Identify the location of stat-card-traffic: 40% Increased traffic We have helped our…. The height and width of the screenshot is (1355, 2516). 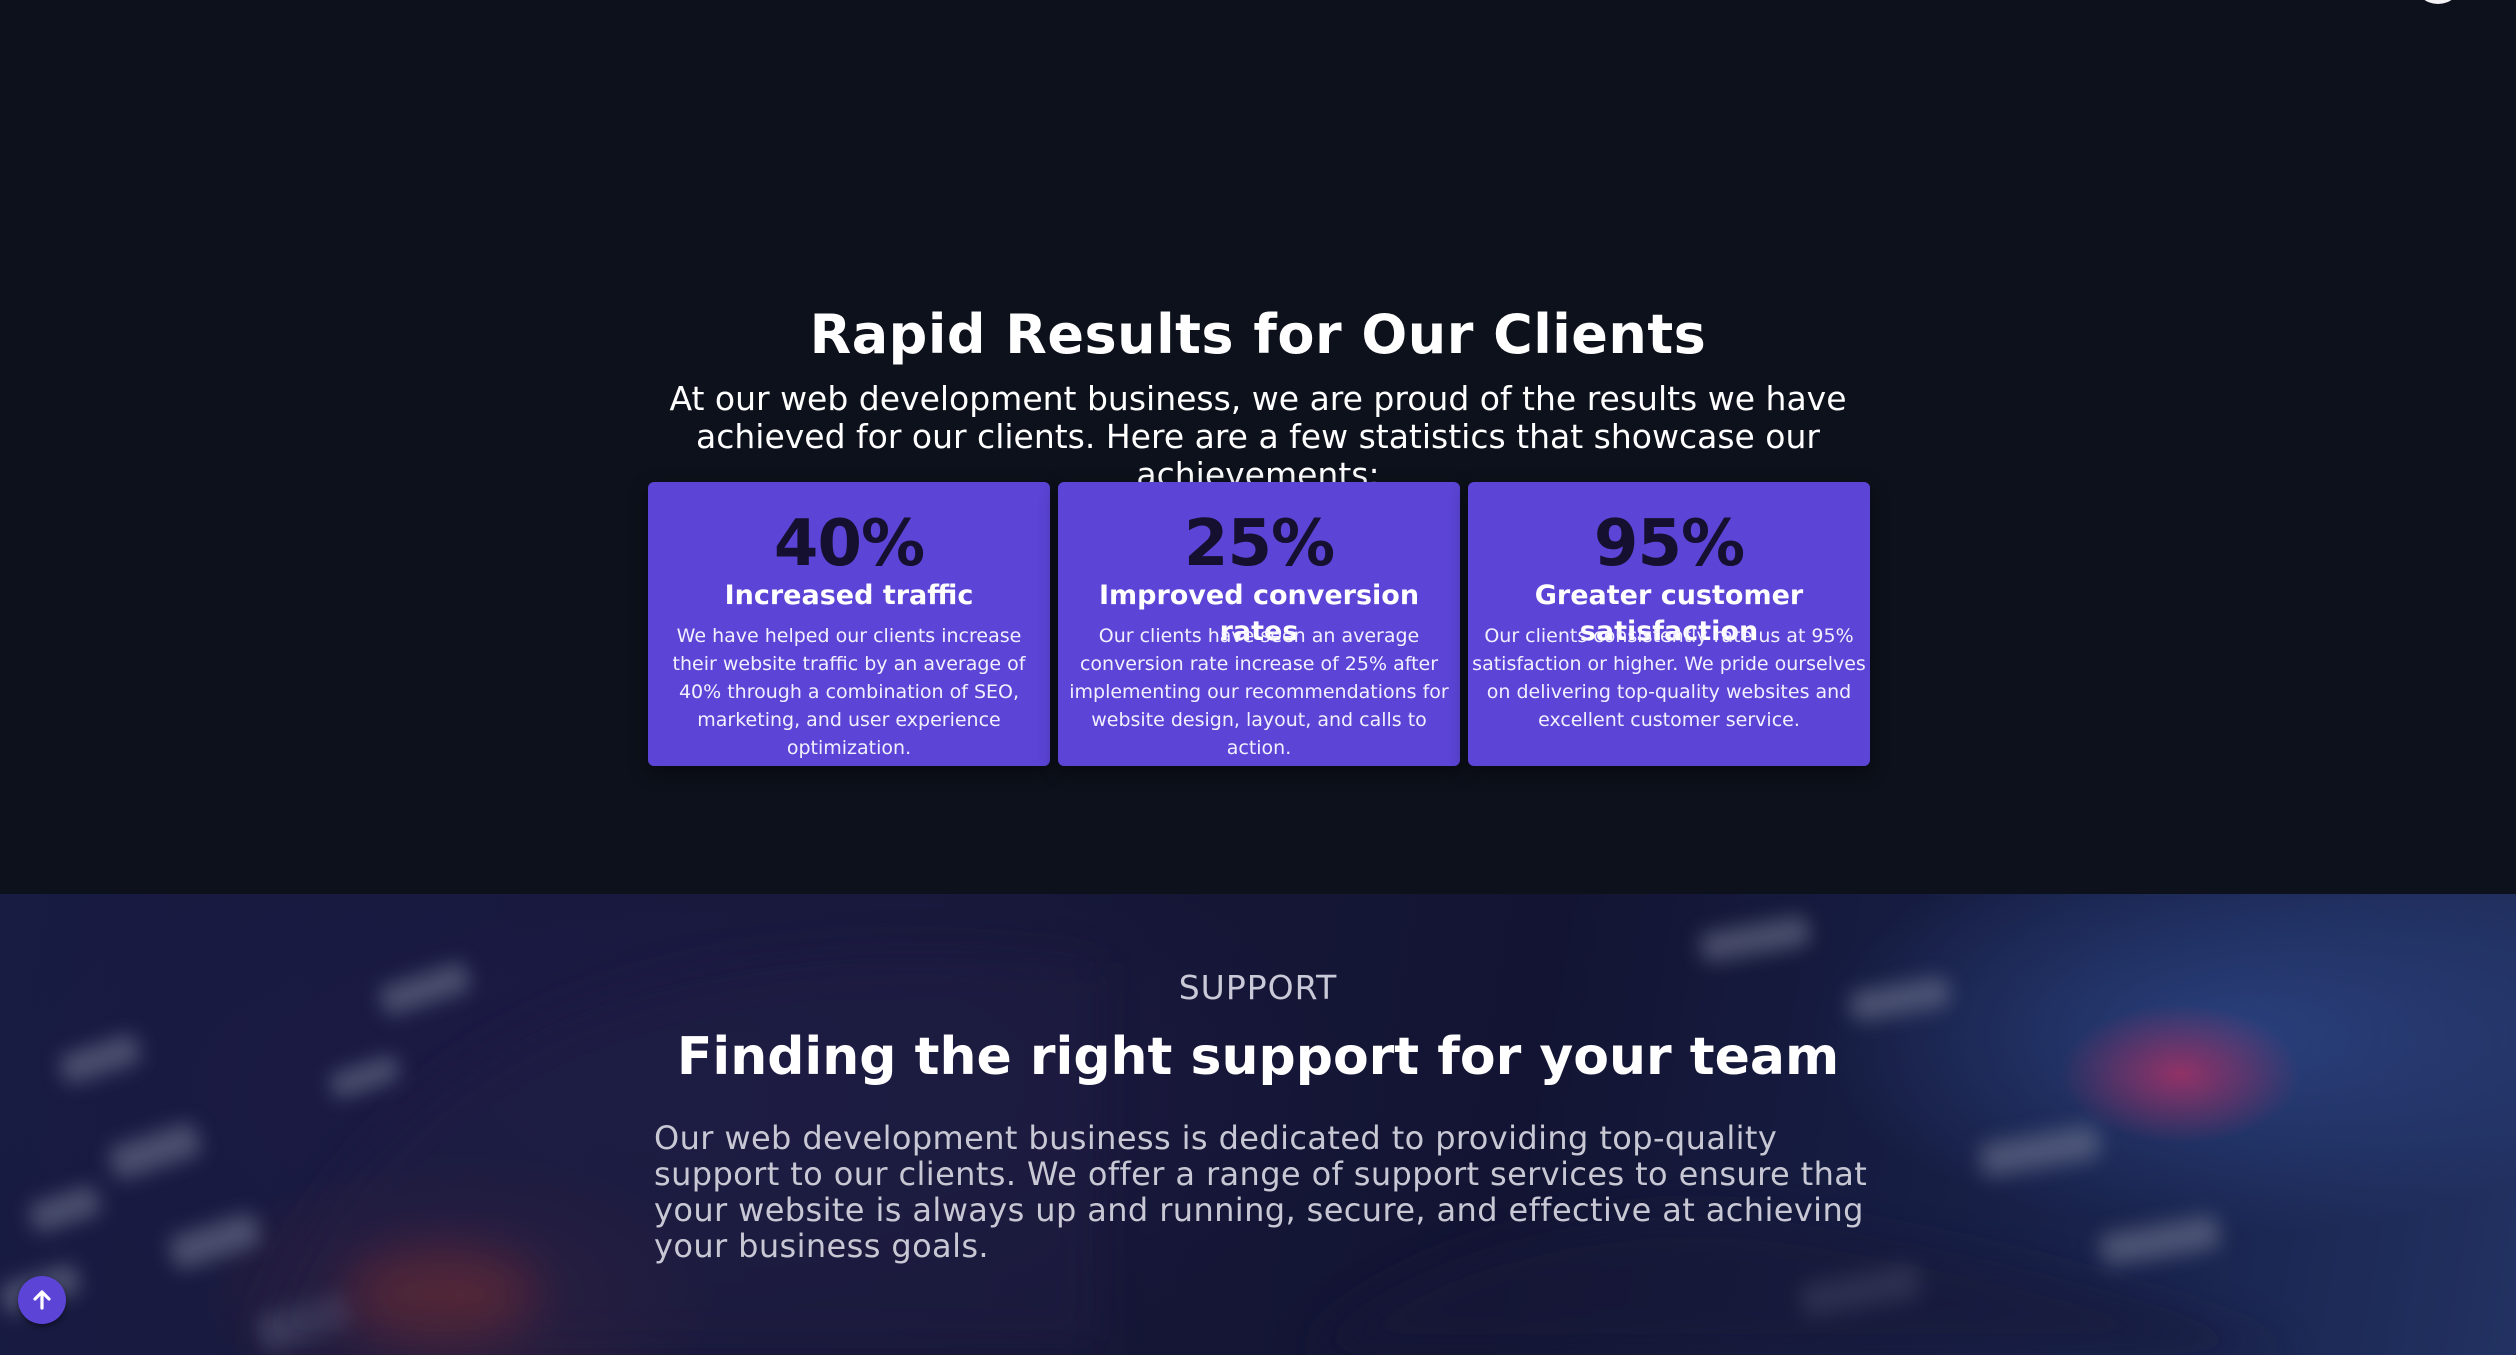
(849, 624).